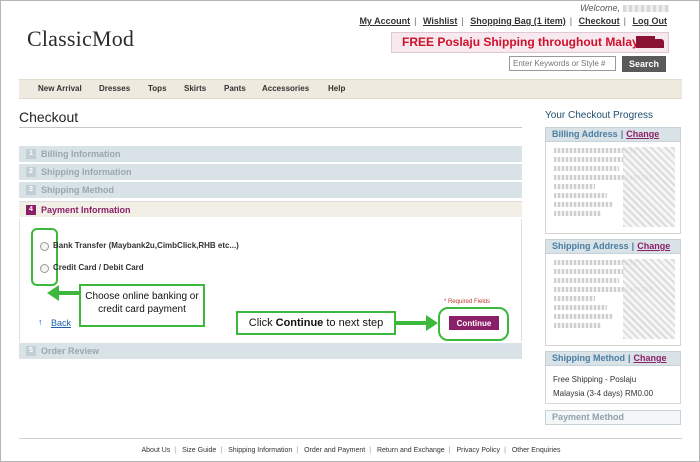 Image resolution: width=700 pixels, height=462 pixels. Describe the element at coordinates (235, 88) in the screenshot. I see `nav-pants: Pants` at that location.